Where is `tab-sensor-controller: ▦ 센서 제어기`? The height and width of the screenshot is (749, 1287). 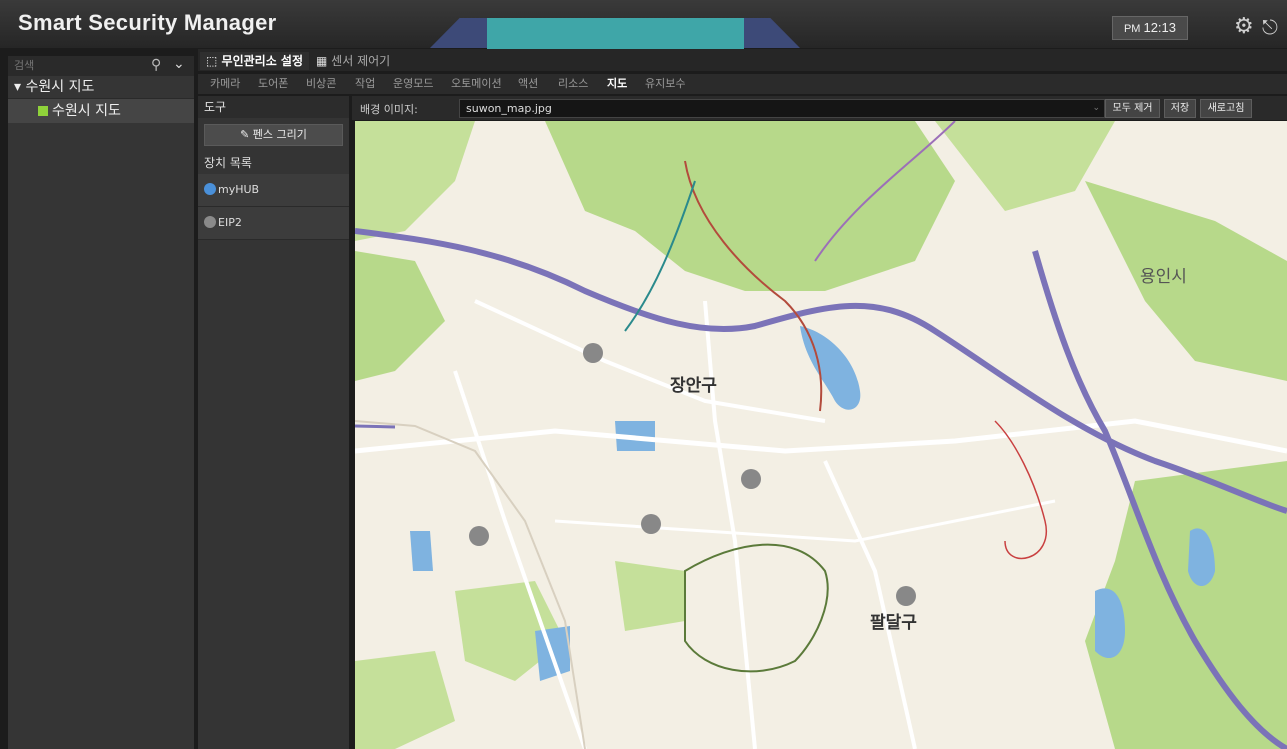
tab-sensor-controller: ▦ 센서 제어기 is located at coordinates (353, 61).